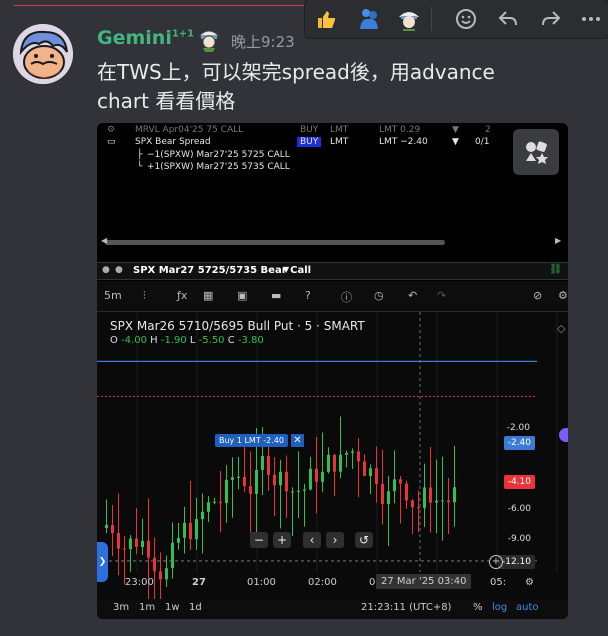  Describe the element at coordinates (296, 72) in the screenshot. I see `message-line: 在TWS上，可以架完spread後，用advance` at that location.